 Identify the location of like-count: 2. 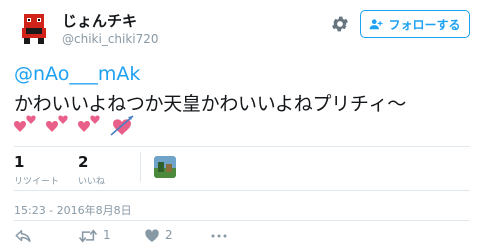
(169, 235).